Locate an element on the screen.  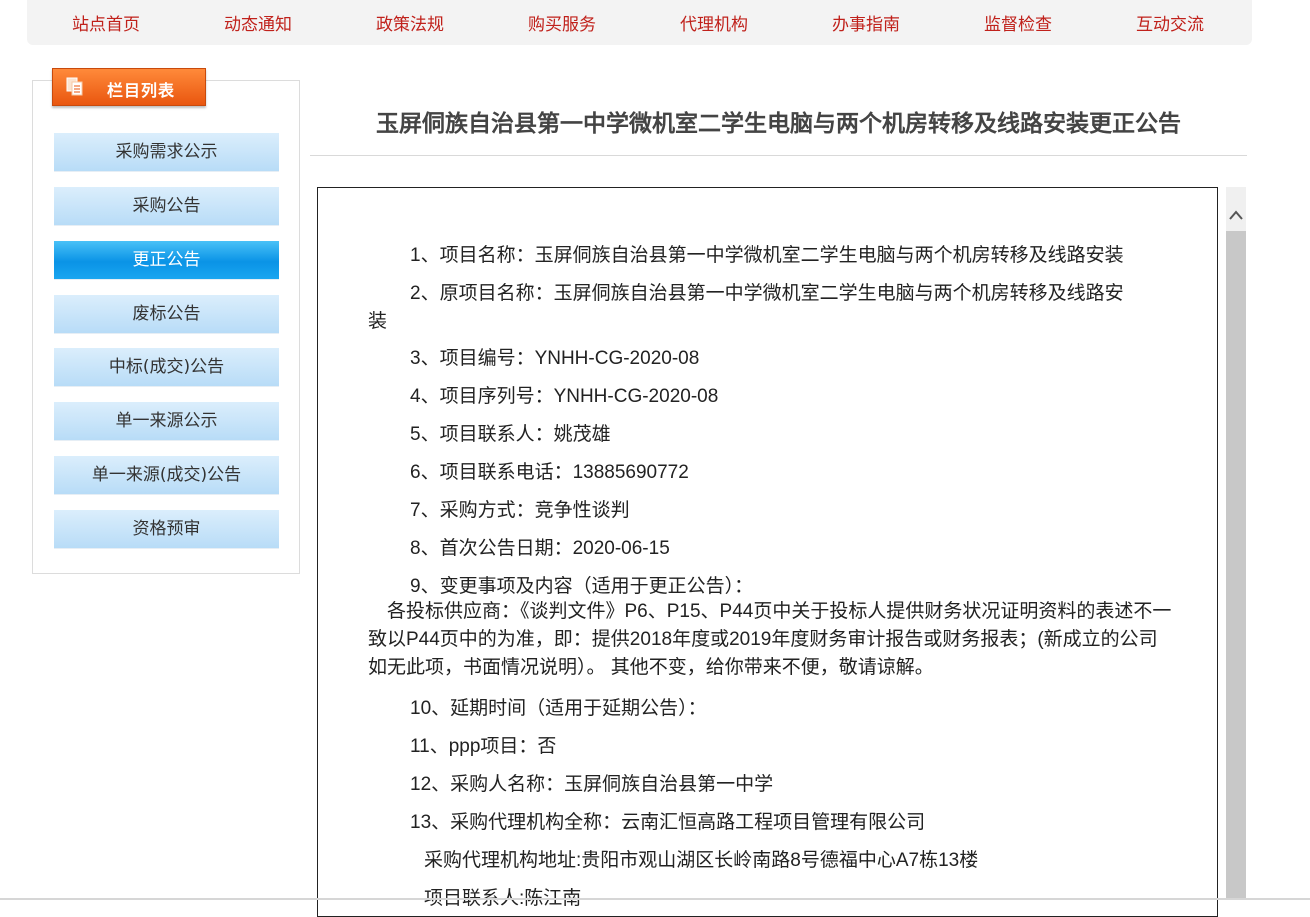
sidebar-item-prequalification: 资格预审 is located at coordinates (166, 529).